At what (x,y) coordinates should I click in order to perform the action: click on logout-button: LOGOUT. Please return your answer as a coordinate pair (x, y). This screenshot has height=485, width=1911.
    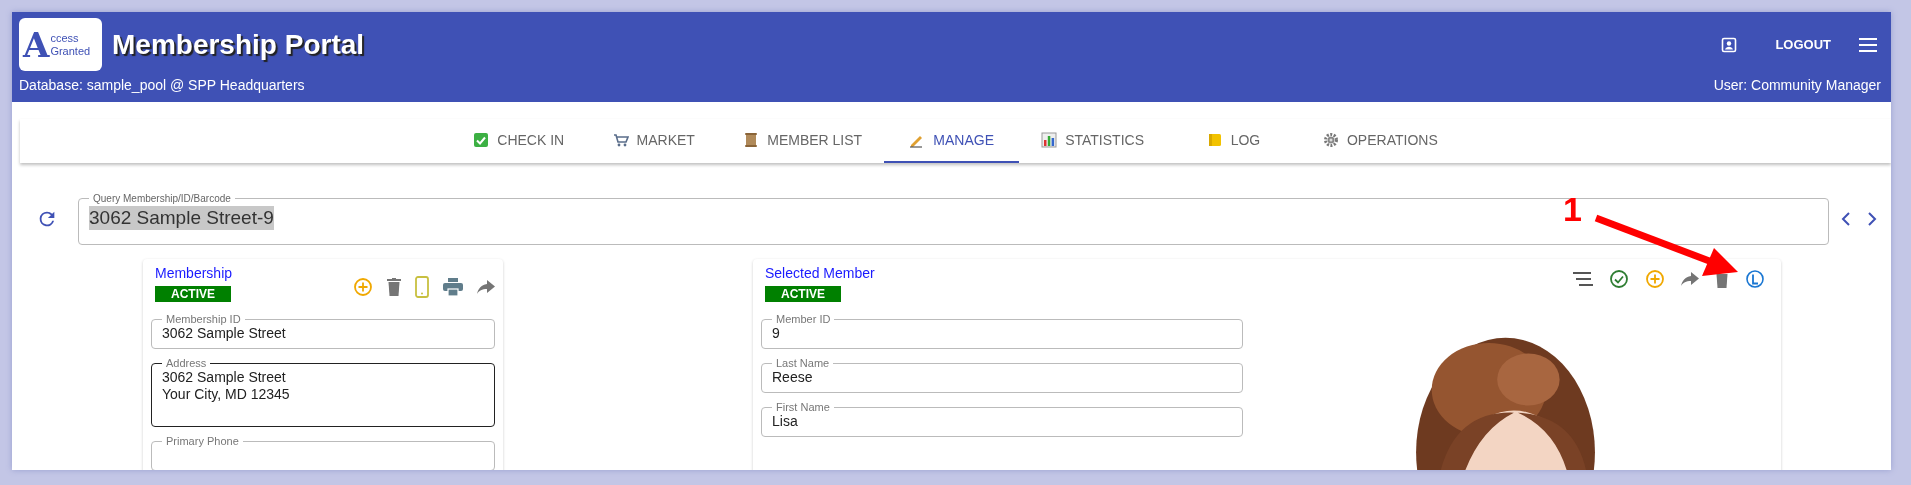
    Looking at the image, I should click on (1803, 44).